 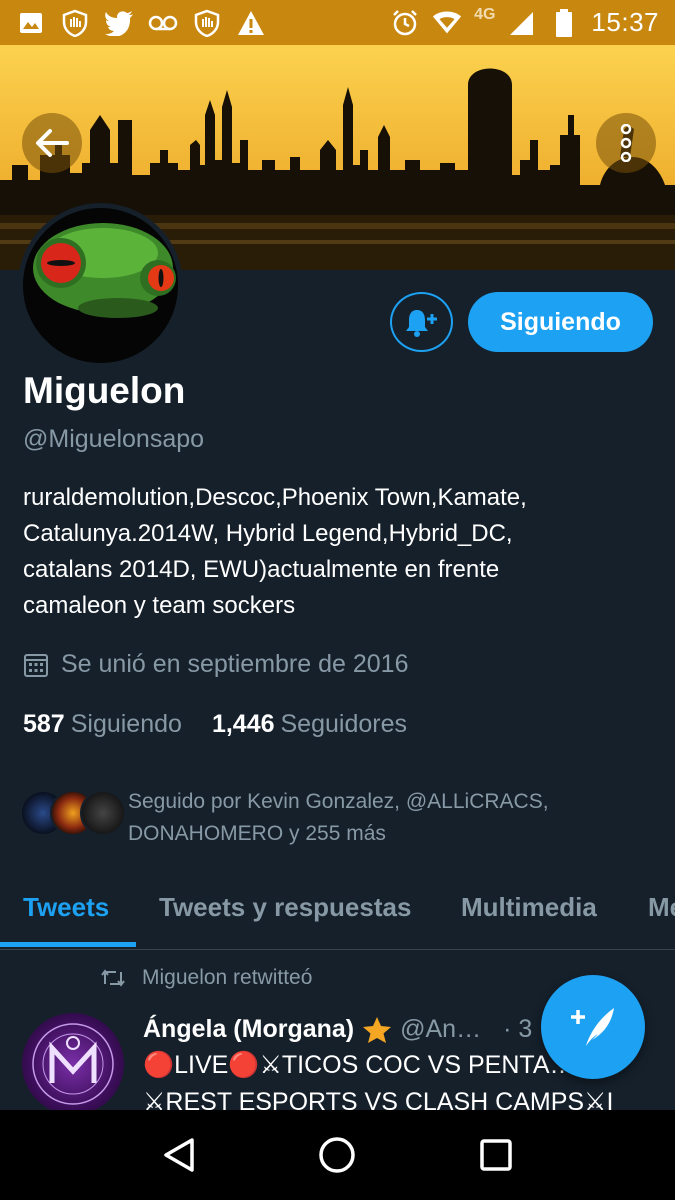 I want to click on notifications-button, so click(x=421, y=322).